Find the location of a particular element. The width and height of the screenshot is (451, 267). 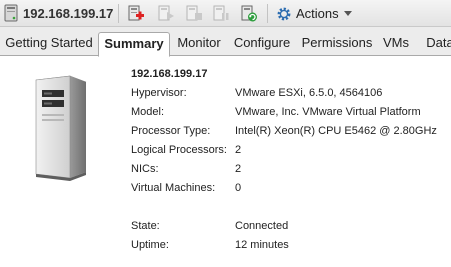

host-name-heading: 192.168.199.17 is located at coordinates (169, 74).